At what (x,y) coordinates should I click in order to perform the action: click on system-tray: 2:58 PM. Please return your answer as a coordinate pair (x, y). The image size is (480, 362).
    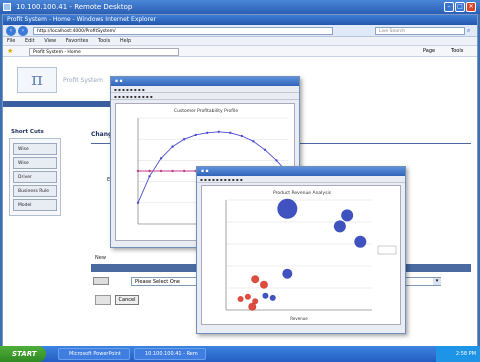
    Looking at the image, I should click on (458, 354).